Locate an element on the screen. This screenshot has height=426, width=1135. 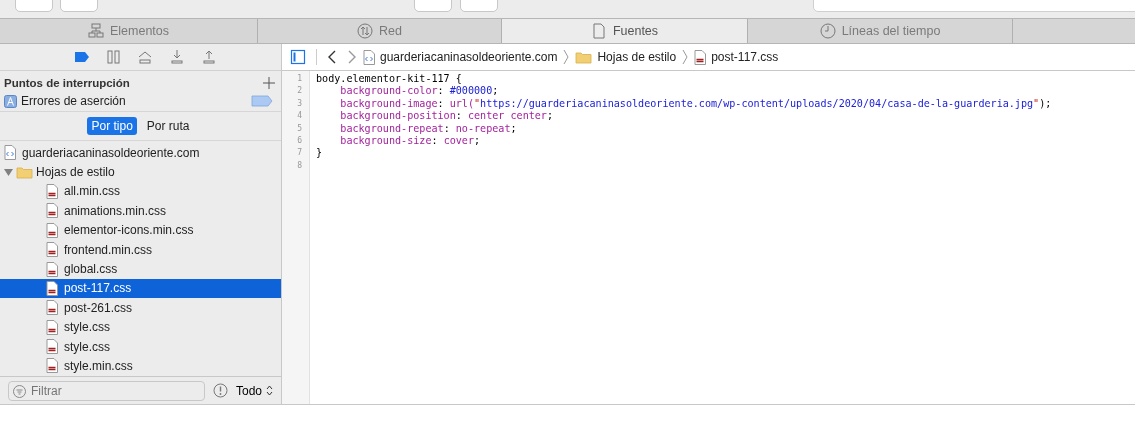
breakpoint-icon is located at coordinates (82, 57).